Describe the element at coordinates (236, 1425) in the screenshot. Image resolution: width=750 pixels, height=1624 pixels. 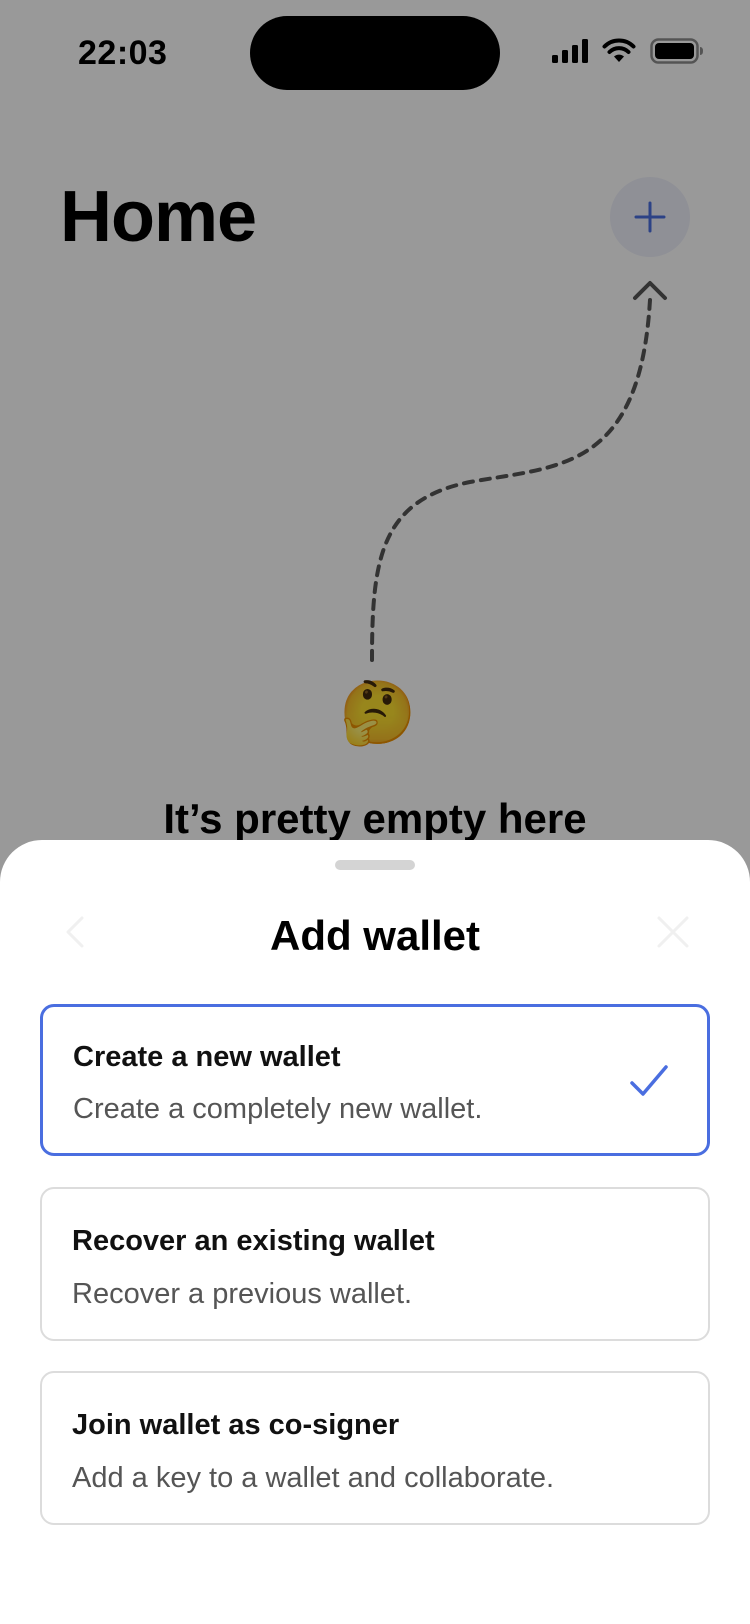
I see `option-title: Join wallet as co-signer` at that location.